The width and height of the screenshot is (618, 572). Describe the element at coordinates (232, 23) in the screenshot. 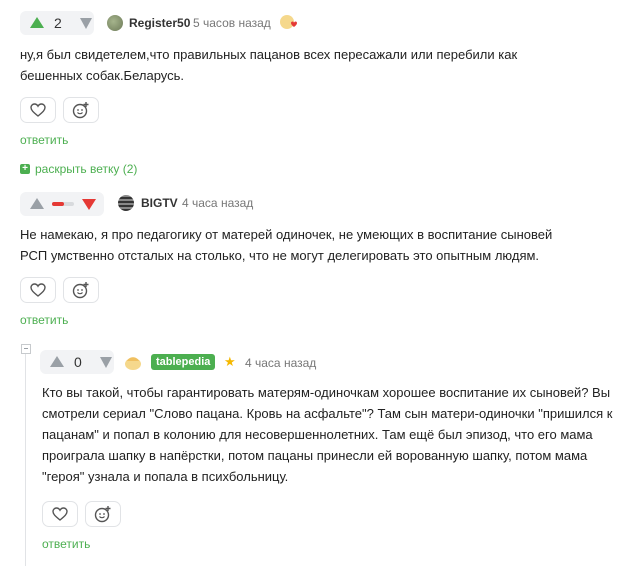

I see `timestamp: 5 часов назад` at that location.